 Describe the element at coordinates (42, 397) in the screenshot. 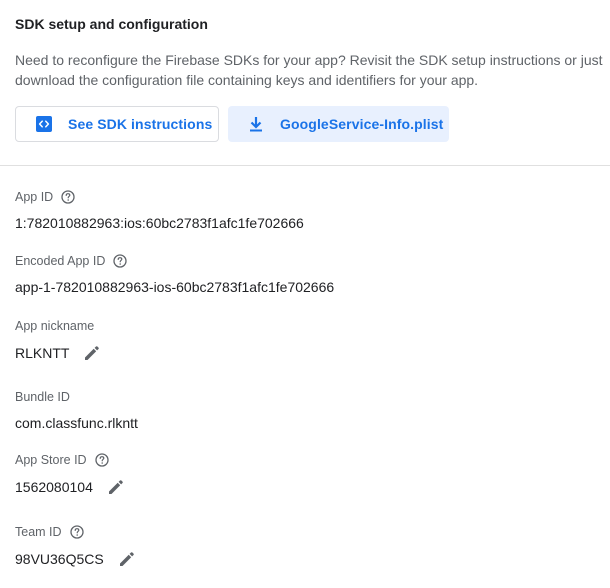

I see `bundle-id-label: Bundle ID` at that location.